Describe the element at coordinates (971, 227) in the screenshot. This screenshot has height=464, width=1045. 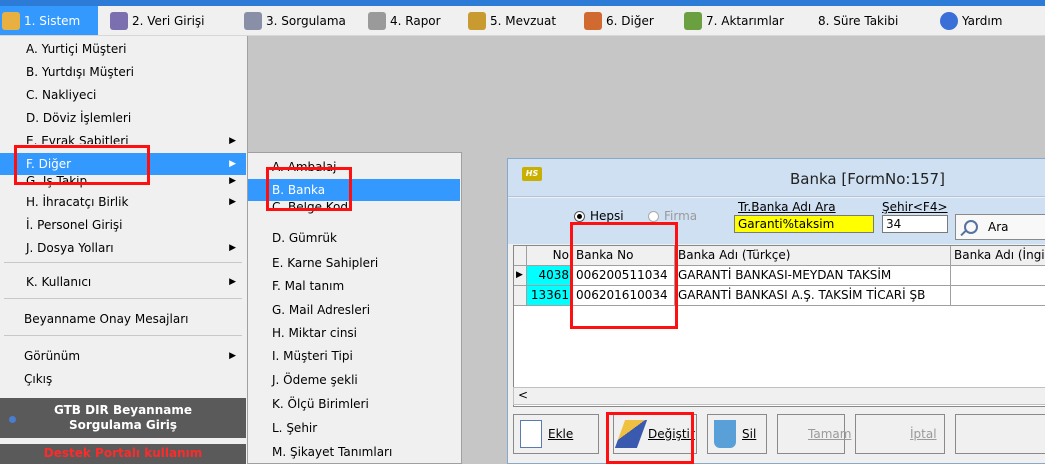
I see `search-icon` at that location.